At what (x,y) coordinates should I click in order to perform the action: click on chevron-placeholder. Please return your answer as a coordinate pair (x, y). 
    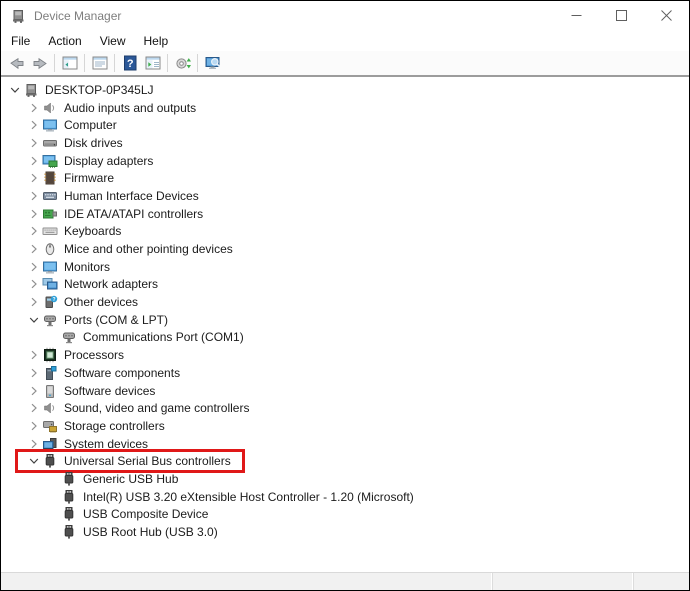
    Looking at the image, I should click on (52, 532).